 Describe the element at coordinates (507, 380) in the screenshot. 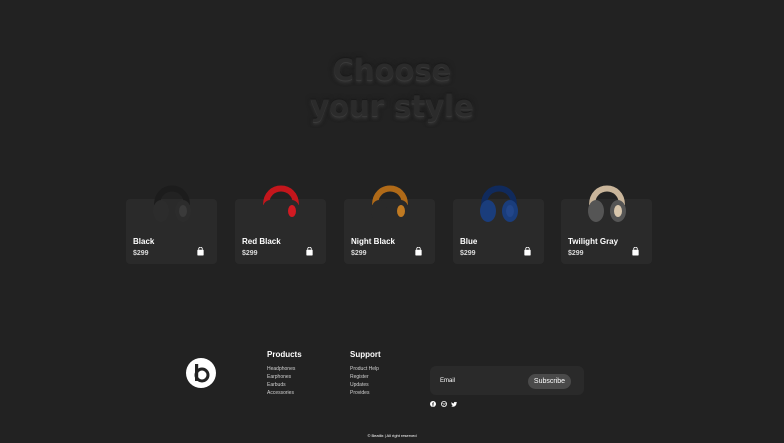

I see `newsletter-form: Email Subscribe` at that location.